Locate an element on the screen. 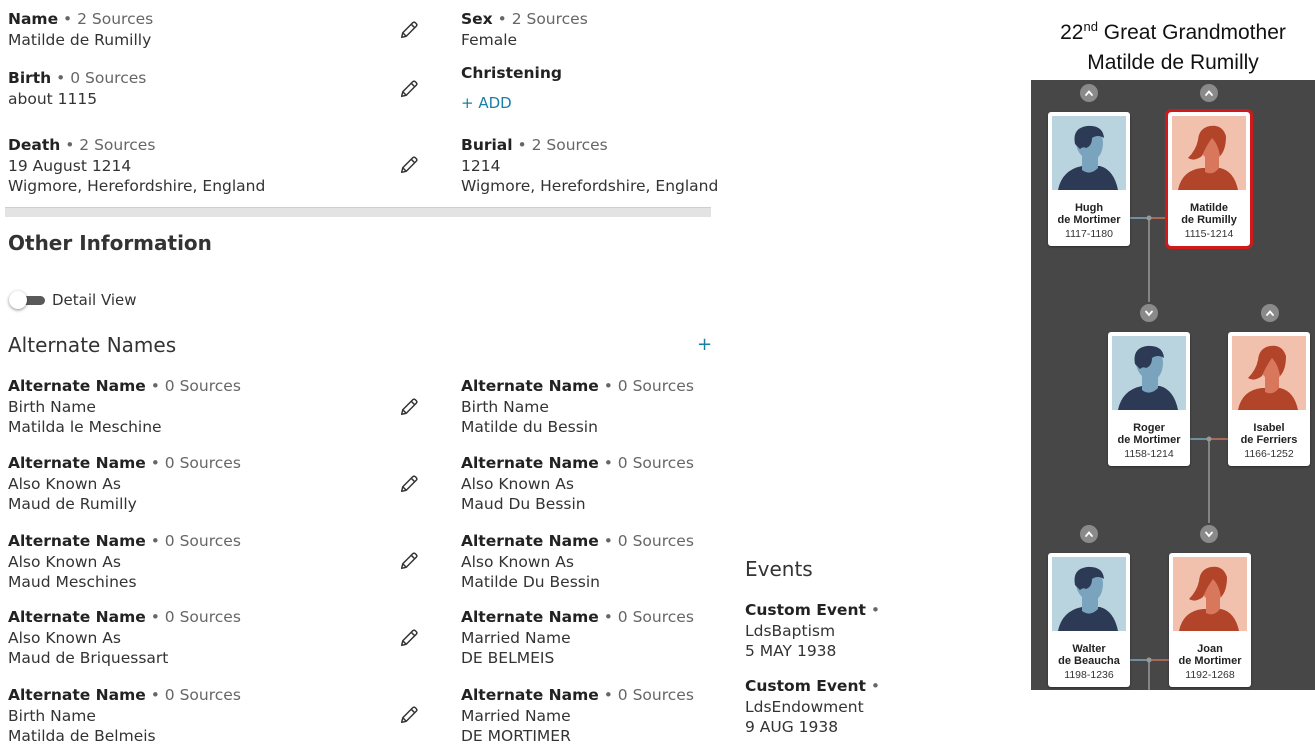  other-information-heading: Other Information is located at coordinates (110, 243).